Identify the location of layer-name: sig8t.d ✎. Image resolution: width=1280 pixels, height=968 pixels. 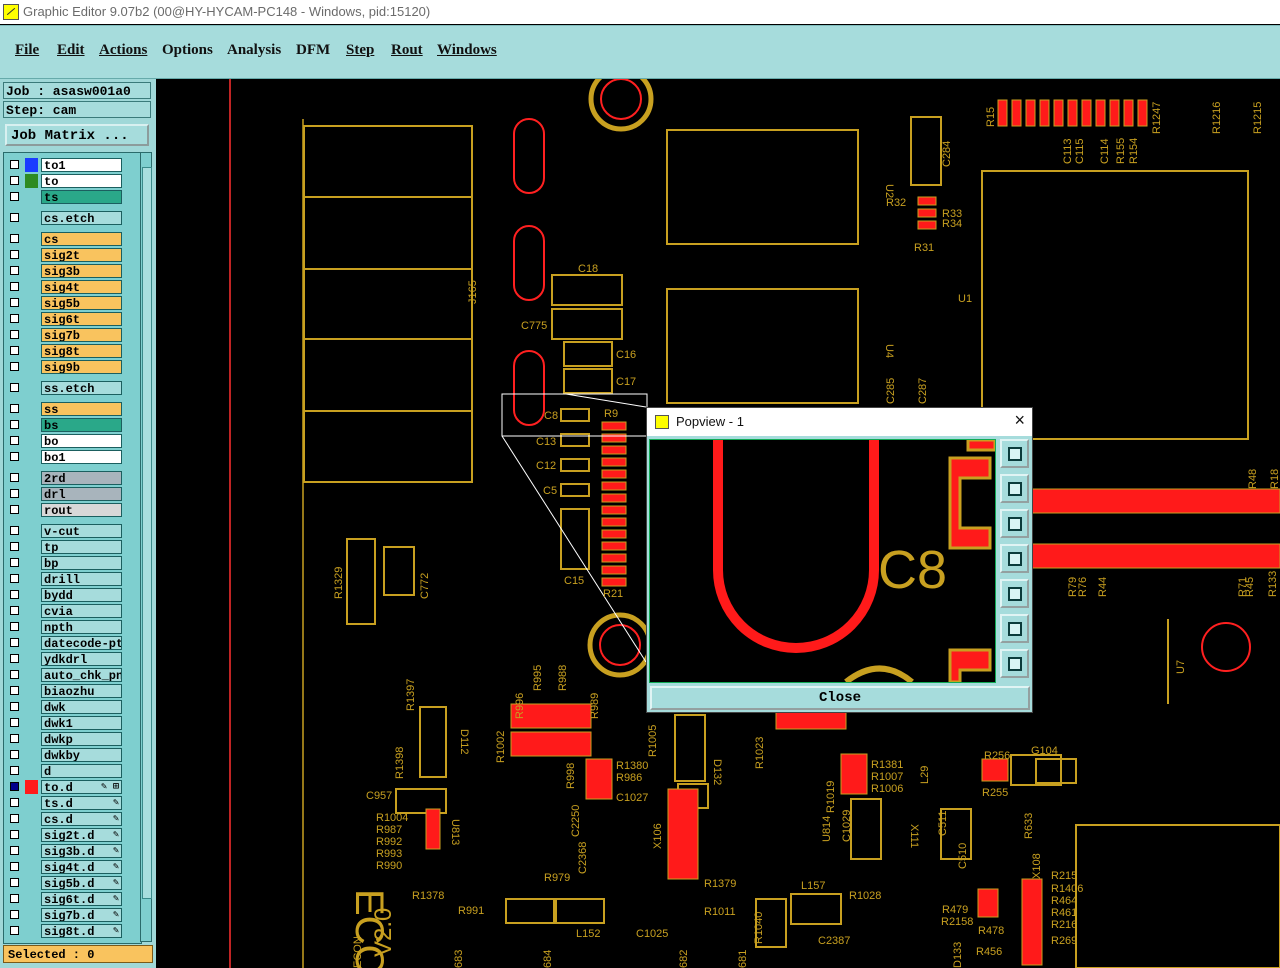
(81, 931).